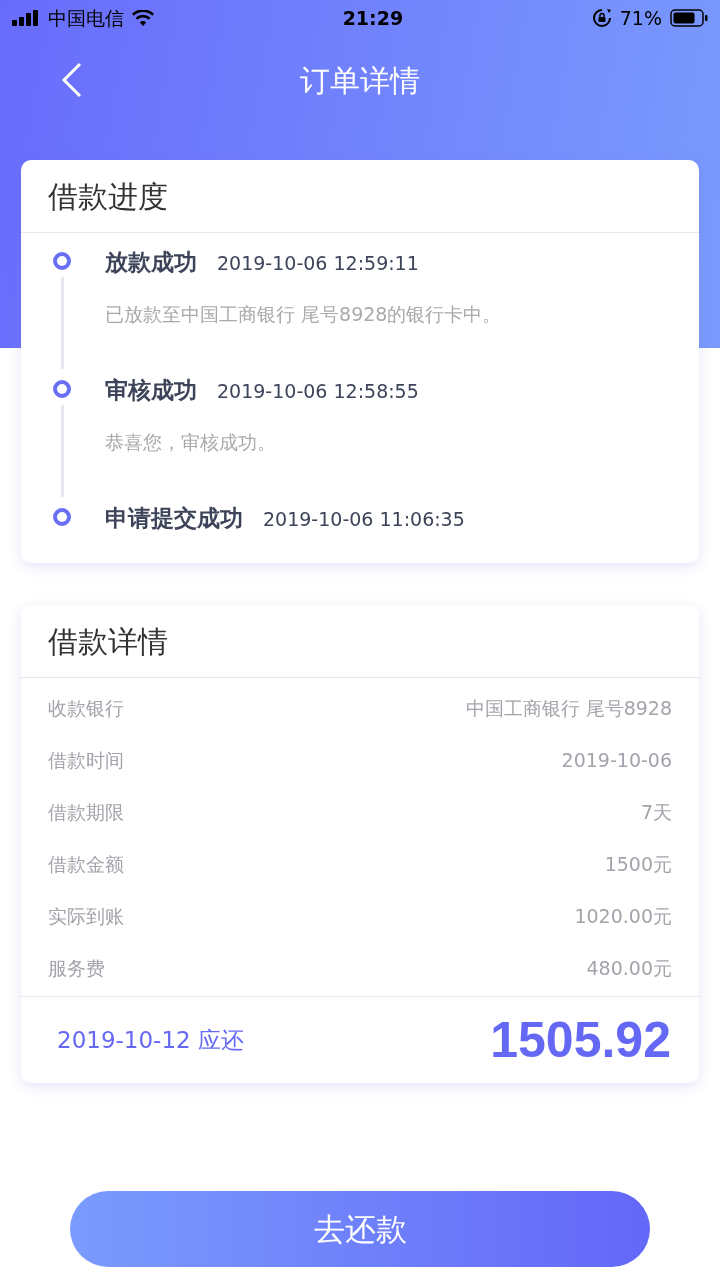 Image resolution: width=720 pixels, height=1280 pixels. Describe the element at coordinates (86, 916) in the screenshot. I see `detail-label: 实际到账` at that location.